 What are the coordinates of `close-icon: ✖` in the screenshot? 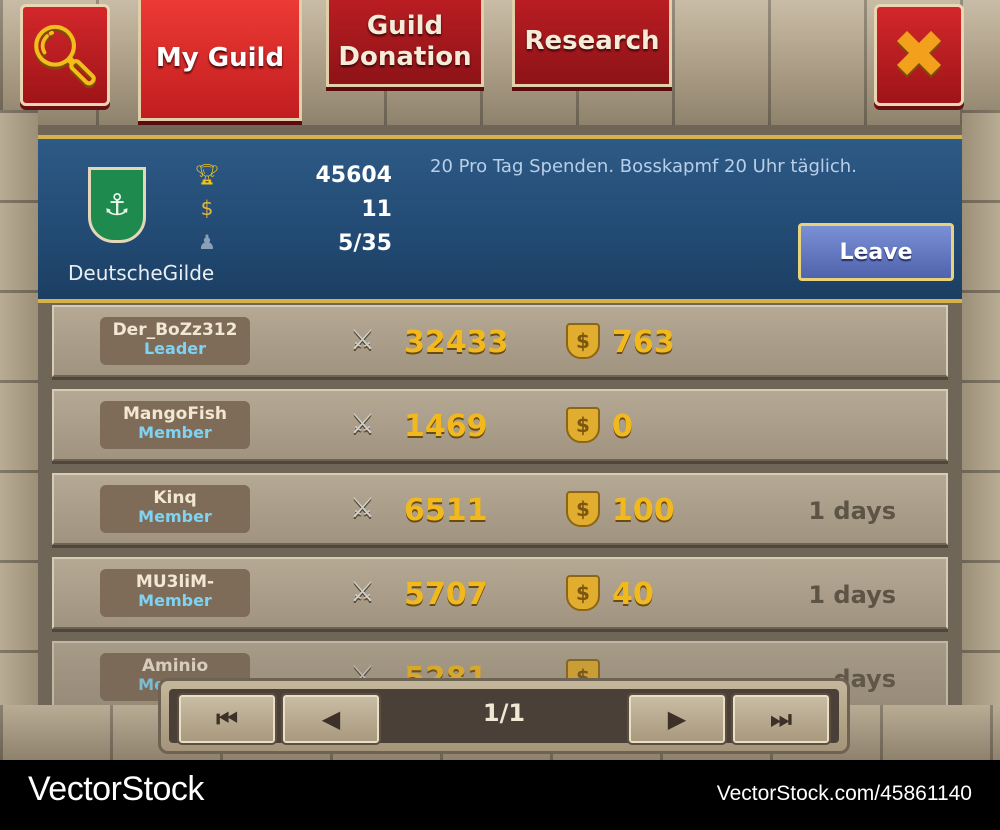 It's located at (919, 54).